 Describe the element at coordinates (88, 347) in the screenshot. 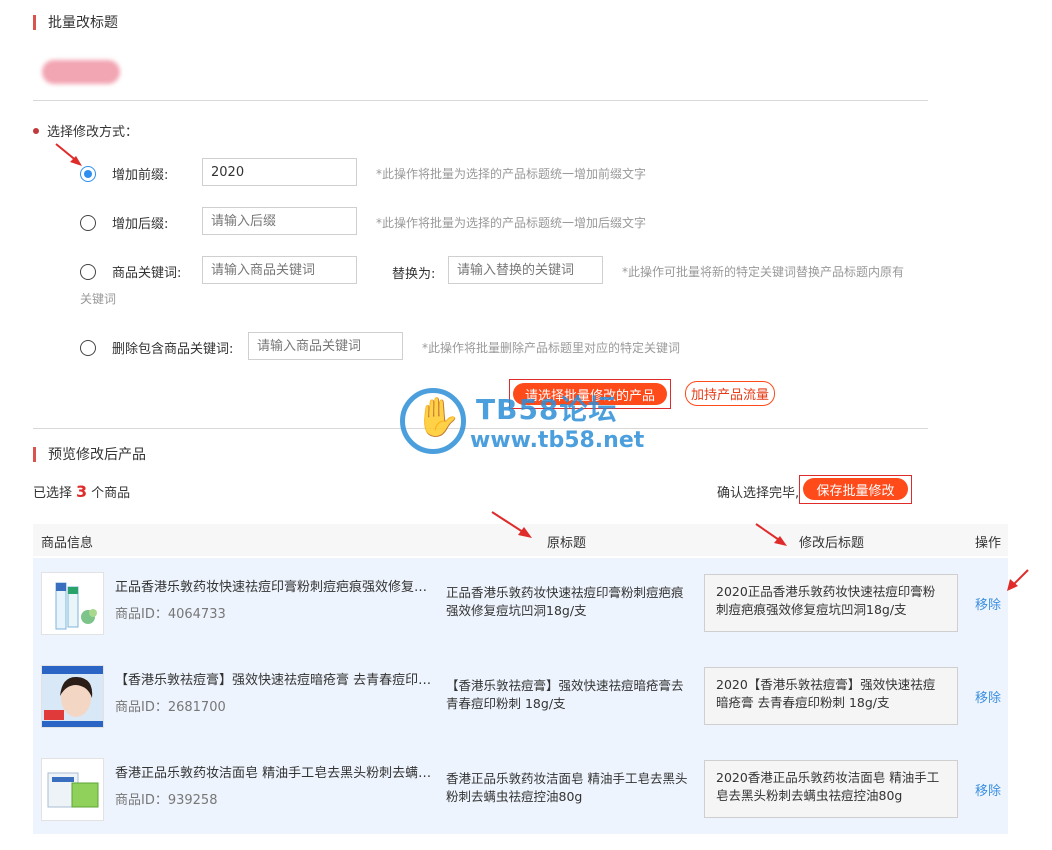

I see `radio-delete` at that location.